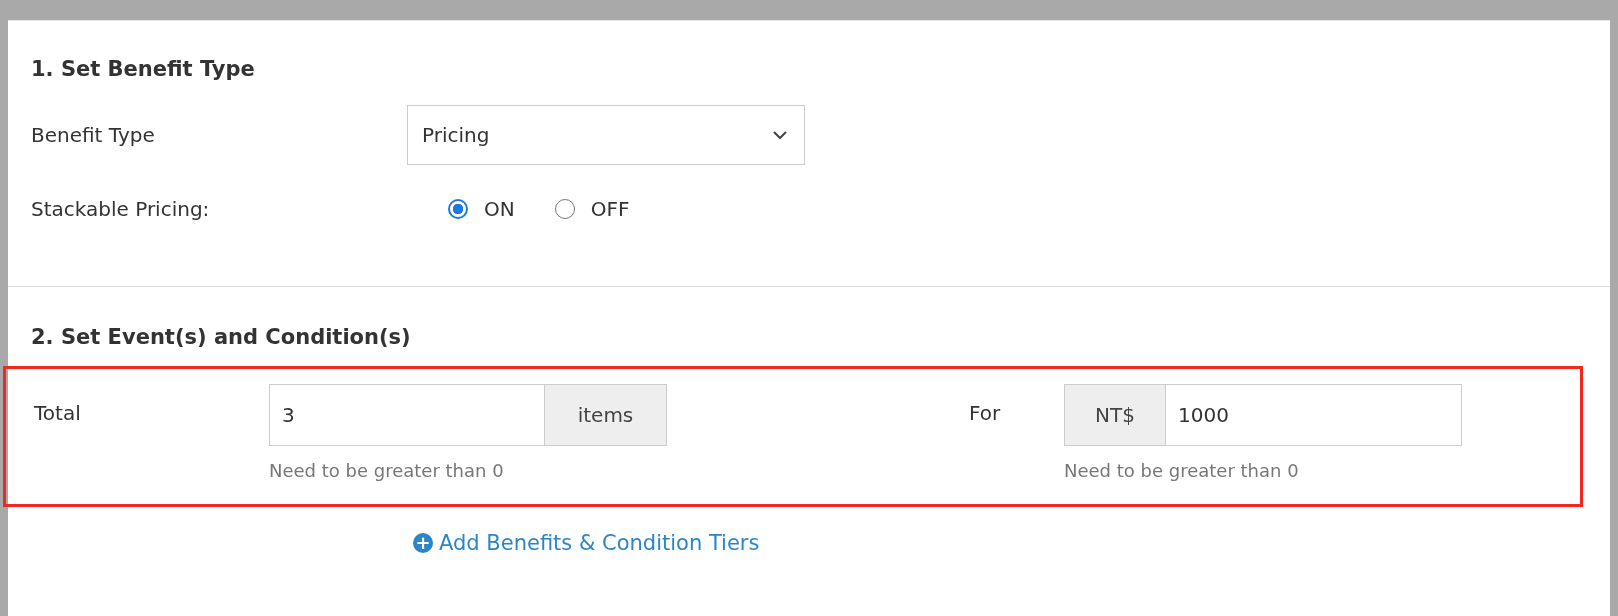 This screenshot has width=1618, height=616. Describe the element at coordinates (143, 69) in the screenshot. I see `section-heading: 1. Set Benefit Type` at that location.